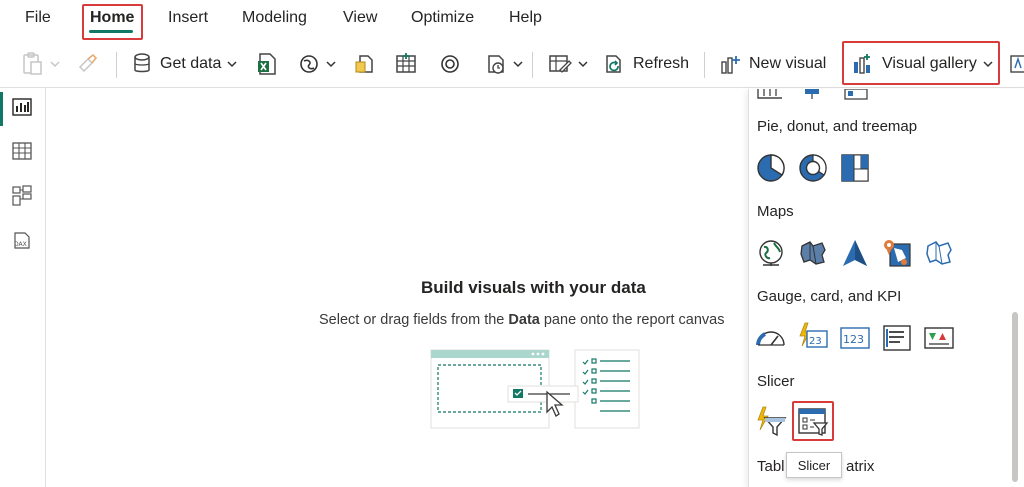 The image size is (1024, 487). Describe the element at coordinates (855, 168) in the screenshot. I see `treemap-icon` at that location.